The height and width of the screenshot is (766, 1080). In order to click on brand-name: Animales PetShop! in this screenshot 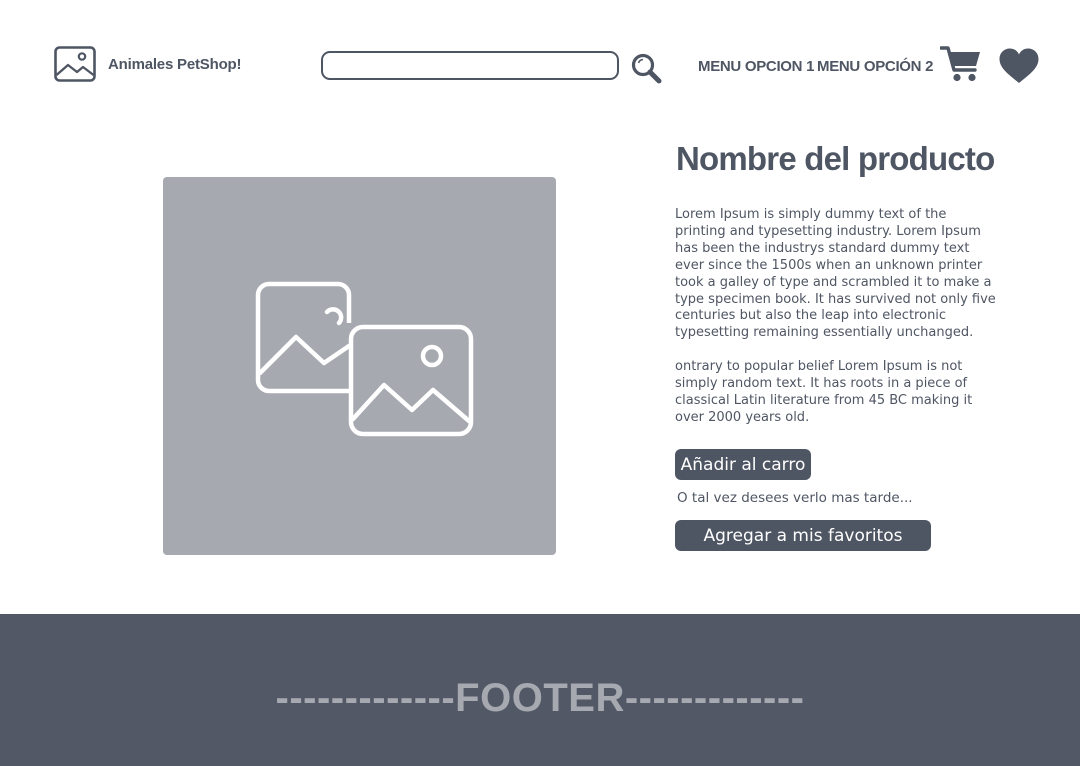, I will do `click(174, 64)`.